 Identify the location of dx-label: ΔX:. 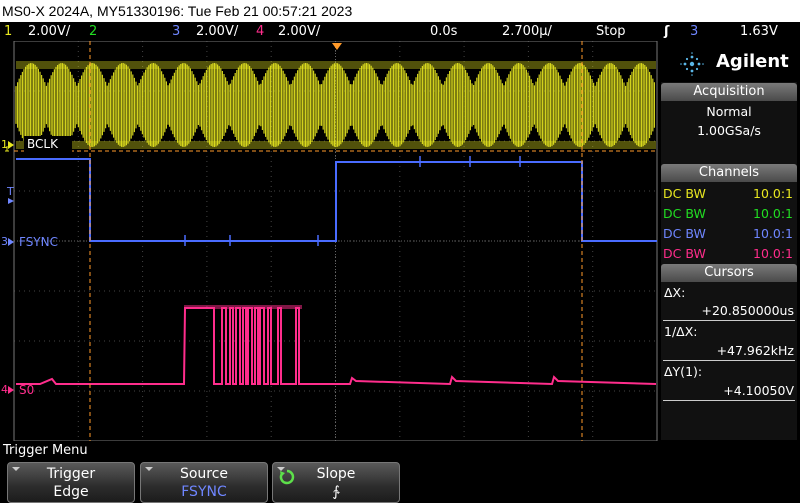
(675, 292).